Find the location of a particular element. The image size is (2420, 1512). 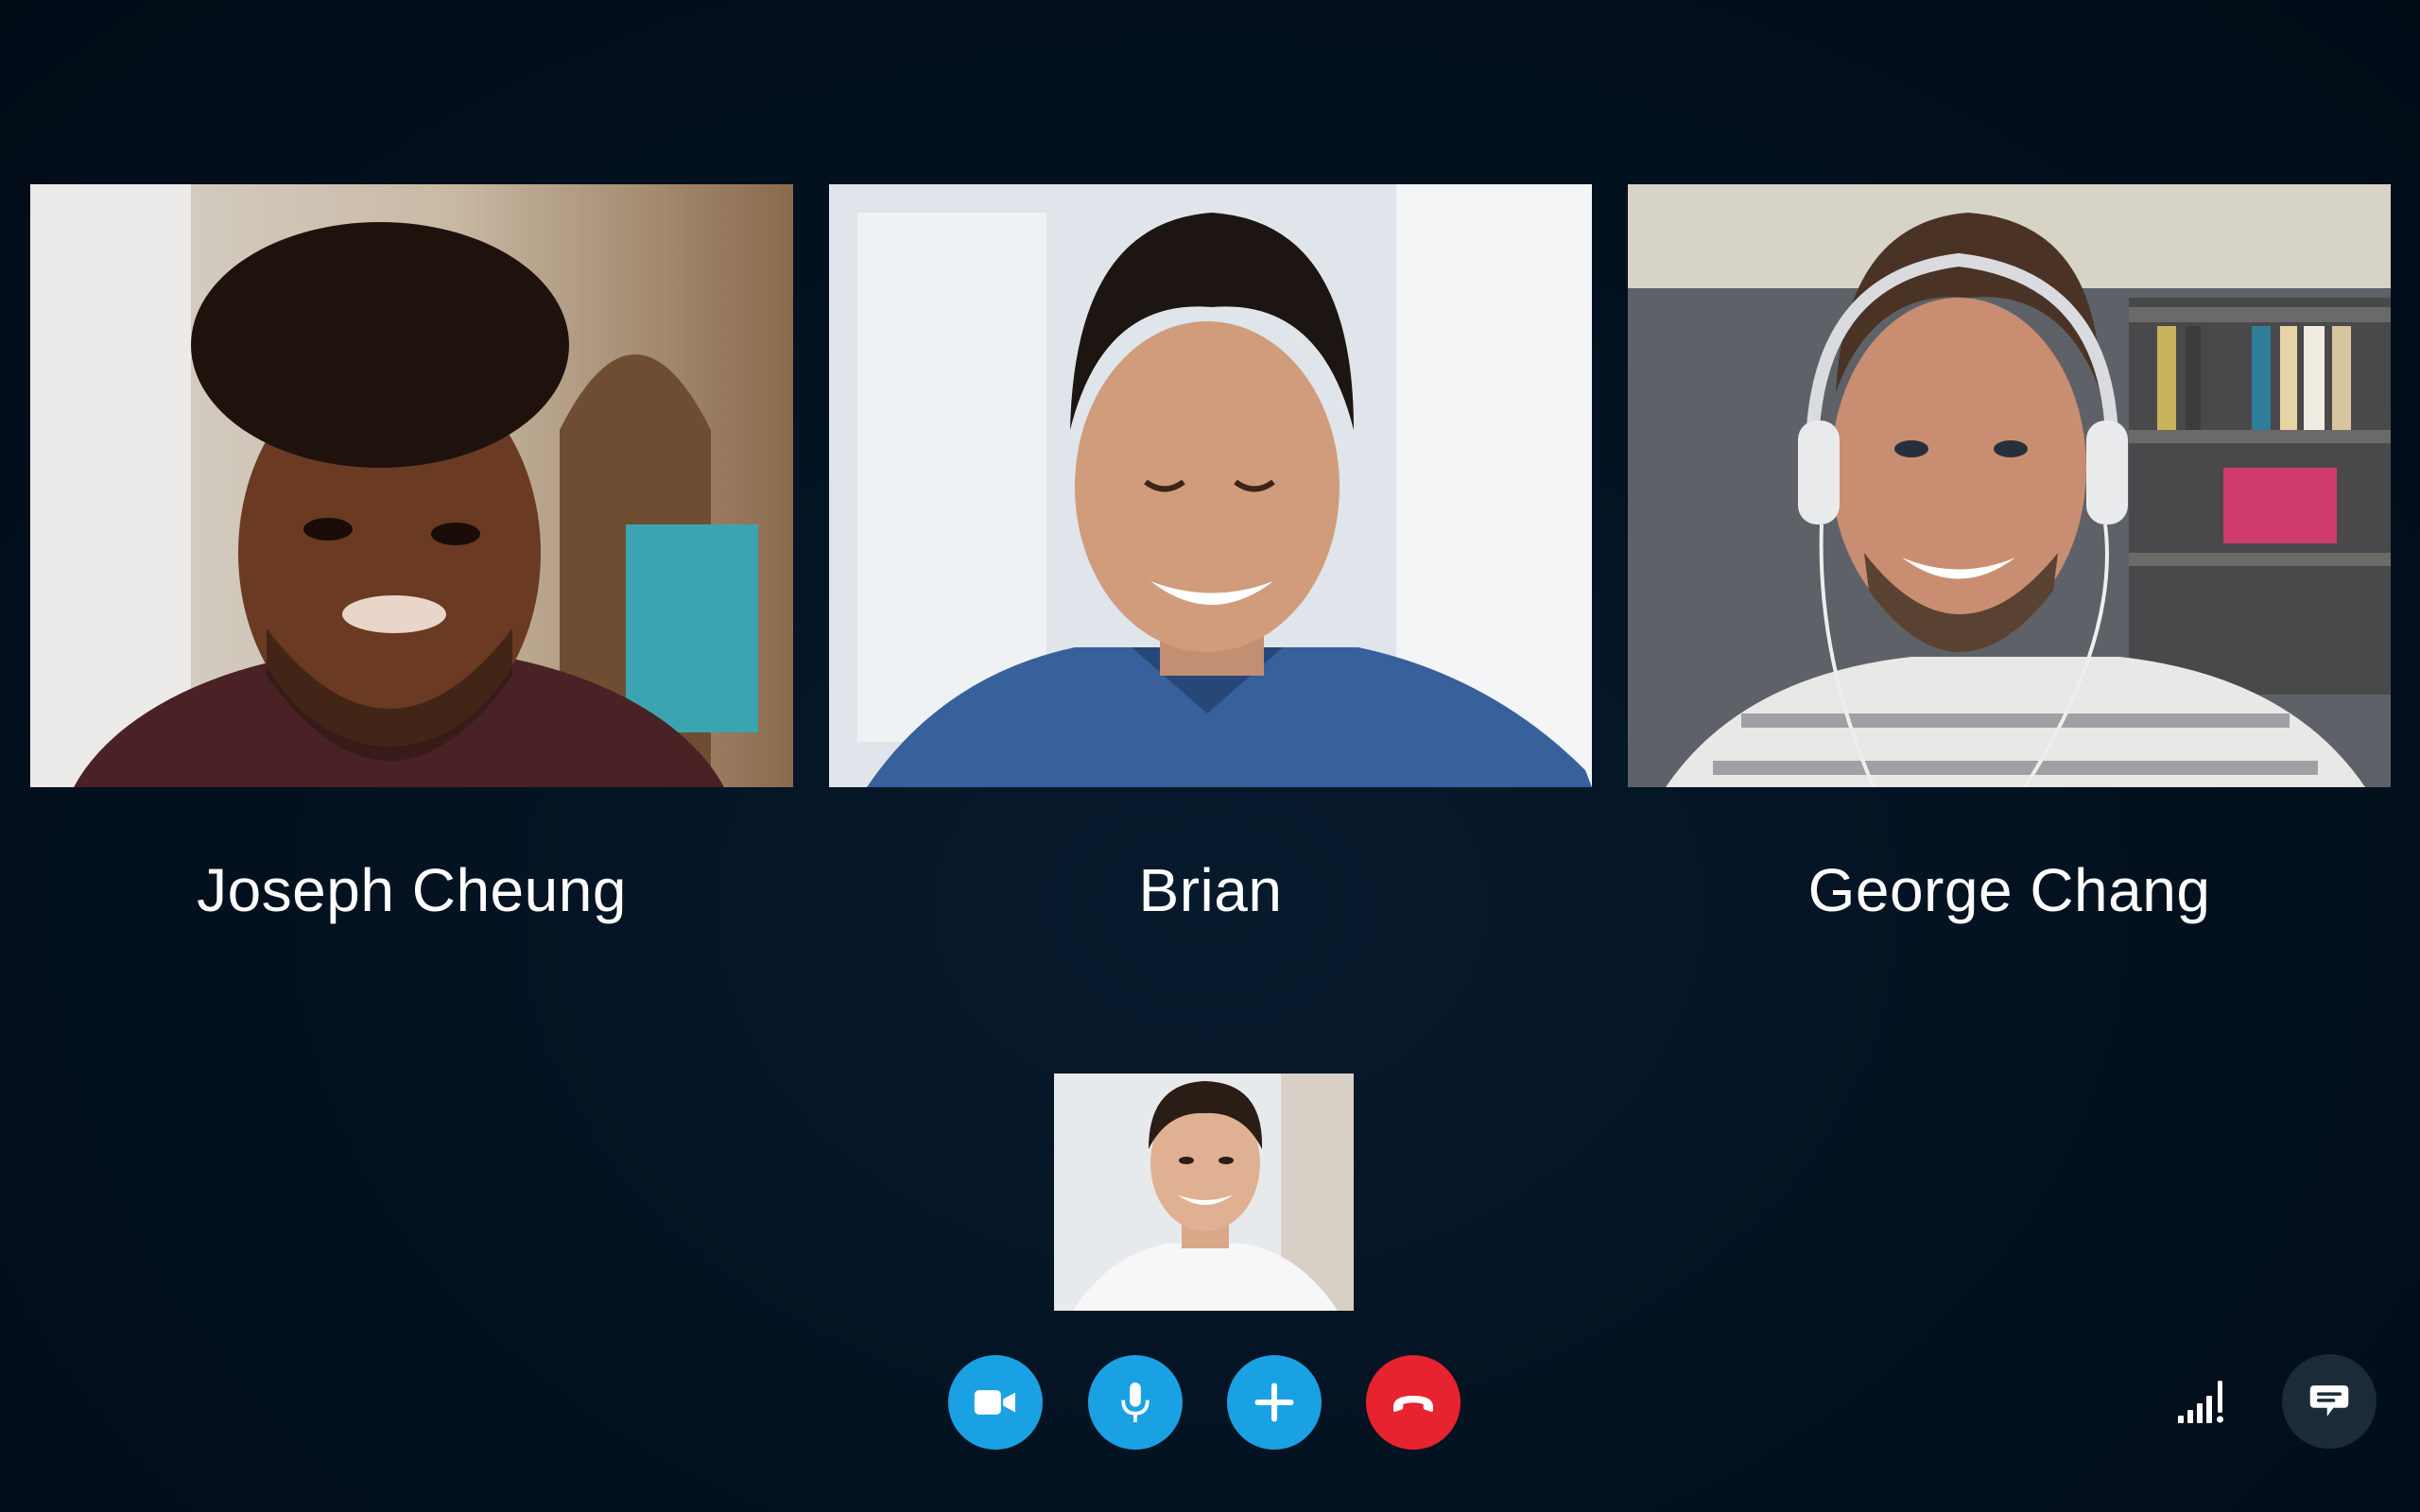

chat-bubble-icon is located at coordinates (2329, 1401).